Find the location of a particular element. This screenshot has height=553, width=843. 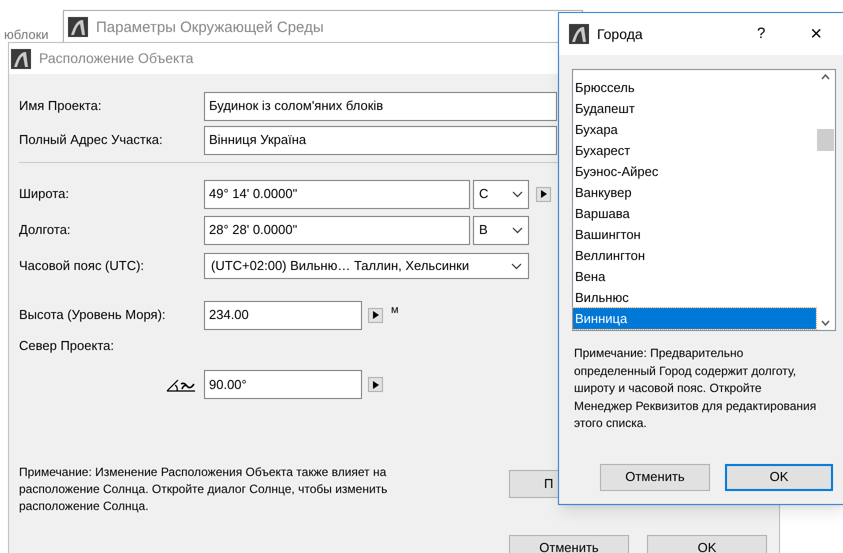

field-label: Часовой пояс (UTC): is located at coordinates (82, 266).